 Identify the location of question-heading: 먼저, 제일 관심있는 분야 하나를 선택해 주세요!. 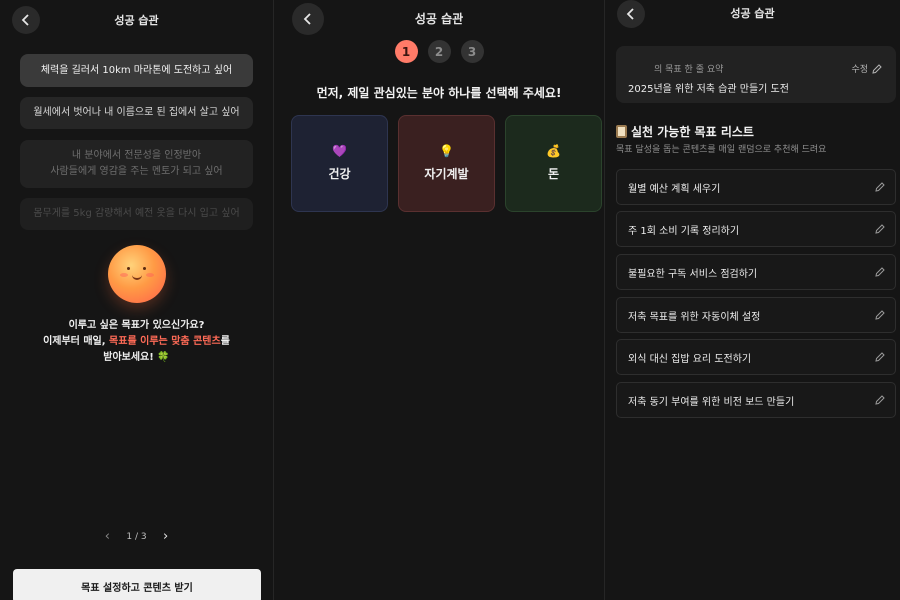
(439, 93).